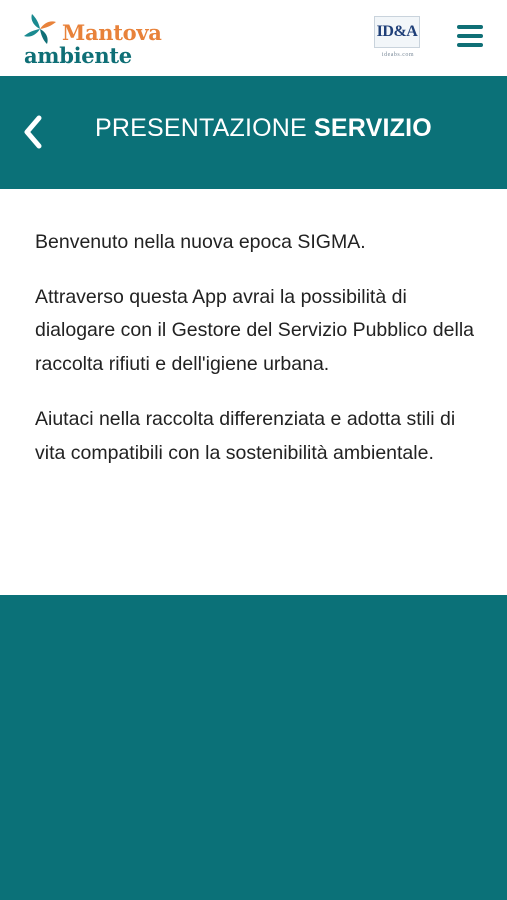 Image resolution: width=507 pixels, height=900 pixels. I want to click on intro-paragraph: Benvenuto nella nuova epoca SIGMA., so click(200, 242).